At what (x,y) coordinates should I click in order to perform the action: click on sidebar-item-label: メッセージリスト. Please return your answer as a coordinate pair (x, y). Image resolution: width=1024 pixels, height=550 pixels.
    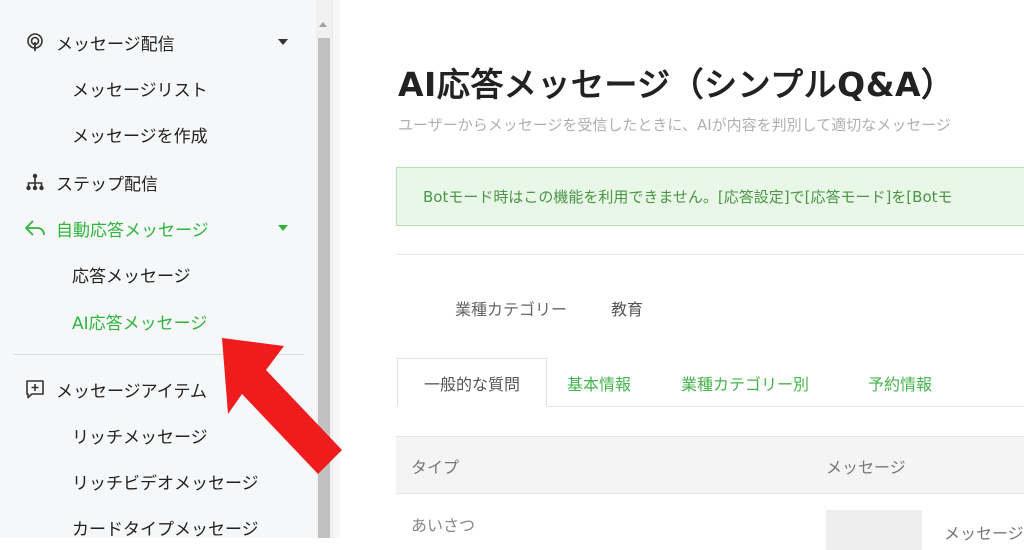
    Looking at the image, I should click on (140, 90).